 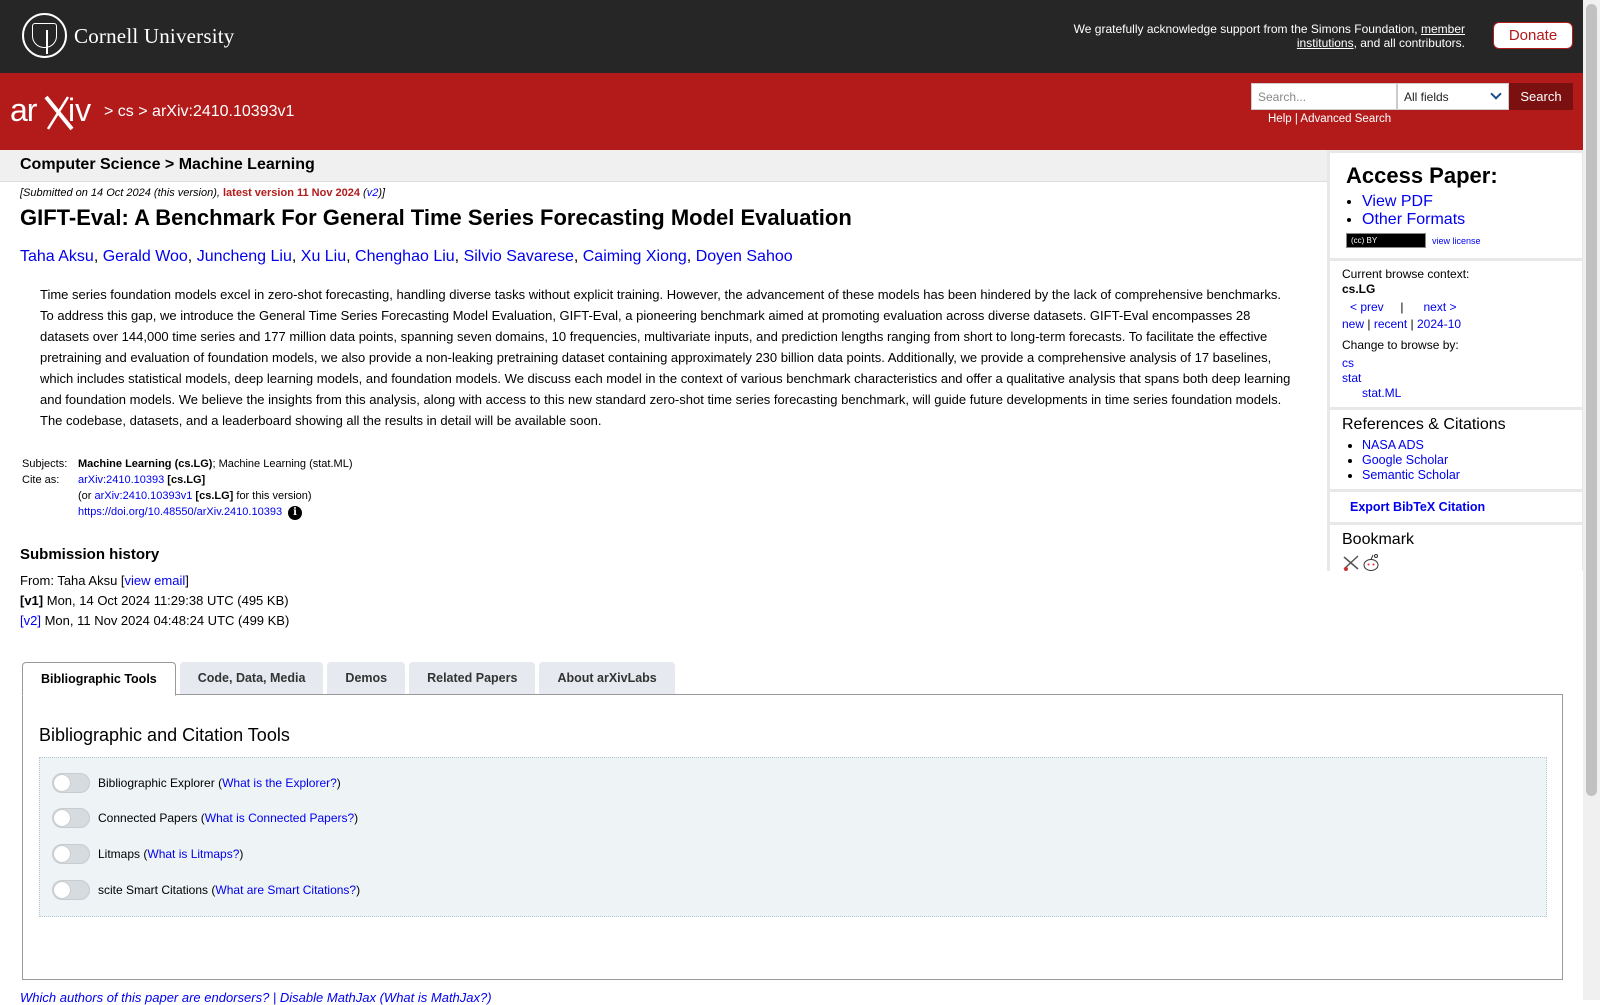 I want to click on donate-button: Donate, so click(x=1533, y=35).